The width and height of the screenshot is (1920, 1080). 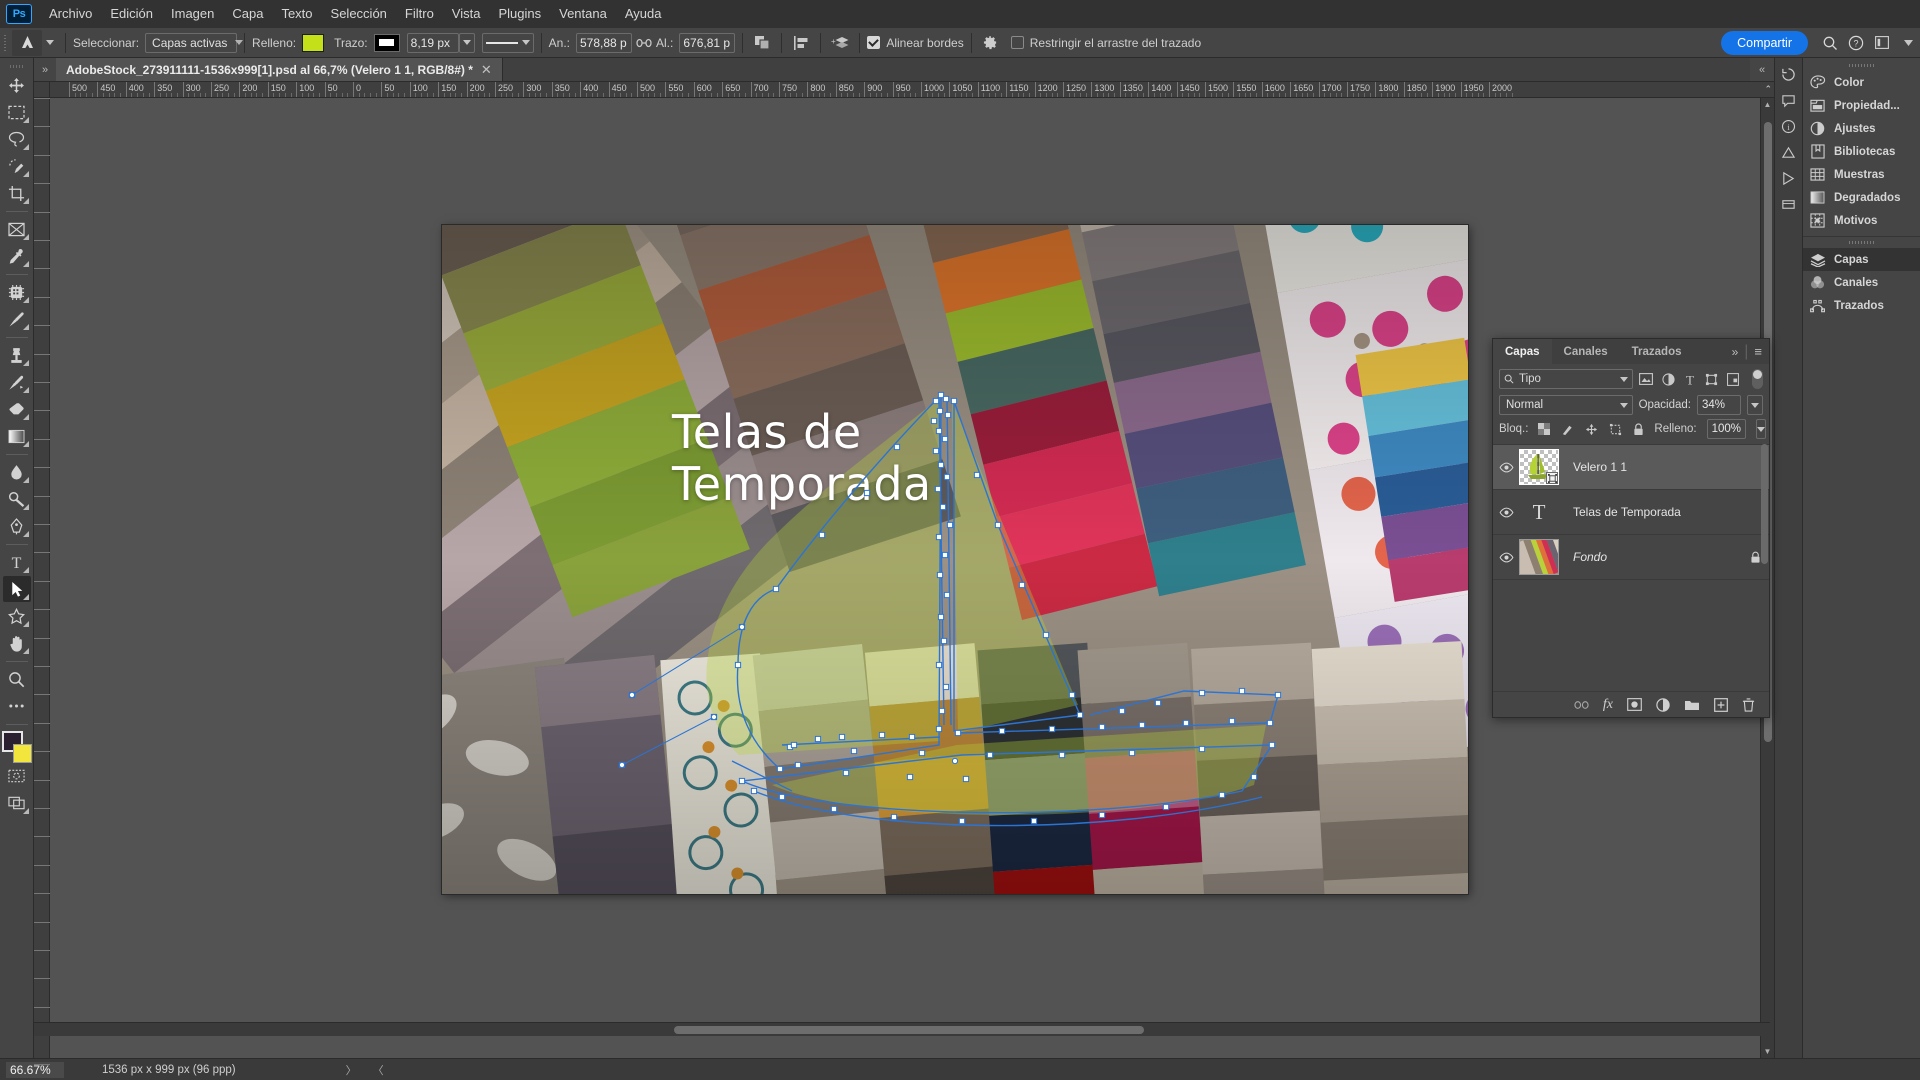 What do you see at coordinates (16, 747) in the screenshot?
I see `color-swatches` at bounding box center [16, 747].